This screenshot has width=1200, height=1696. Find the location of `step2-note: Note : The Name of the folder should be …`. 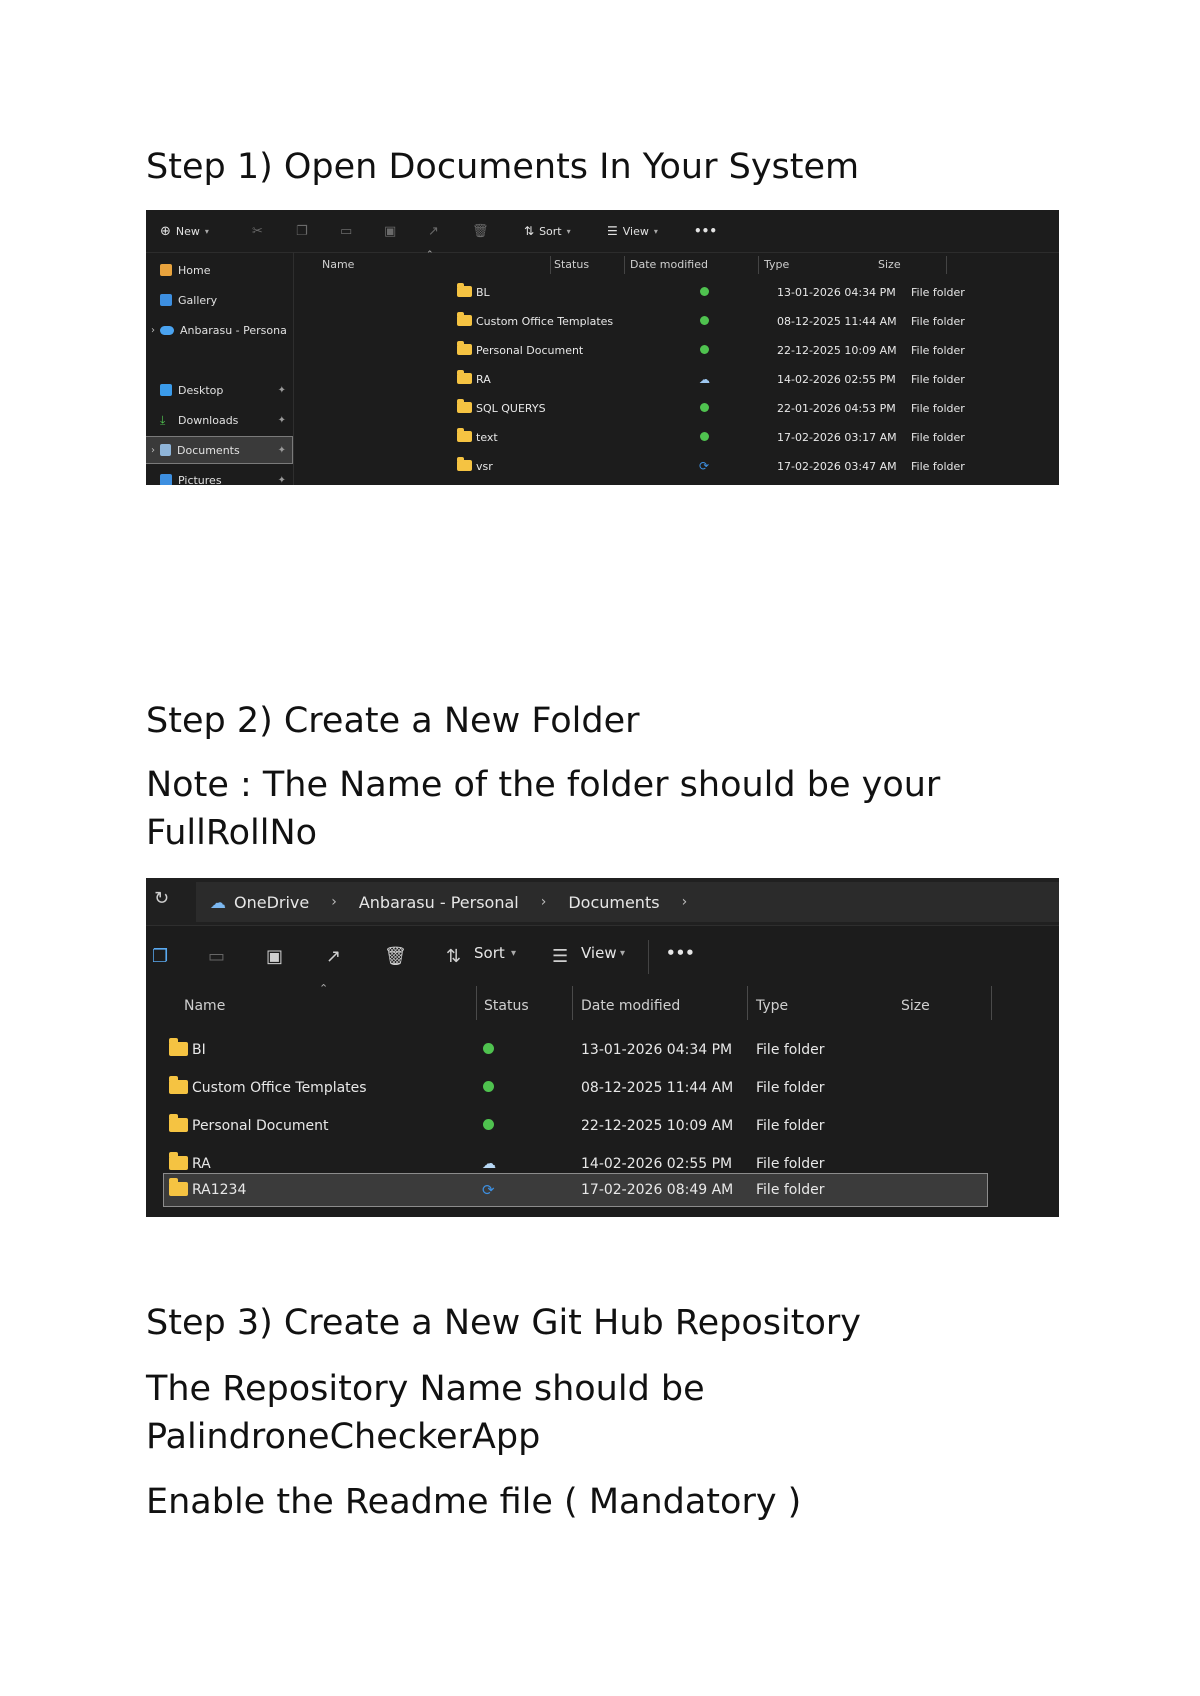

step2-note: Note : The Name of the folder should be … is located at coordinates (543, 809).